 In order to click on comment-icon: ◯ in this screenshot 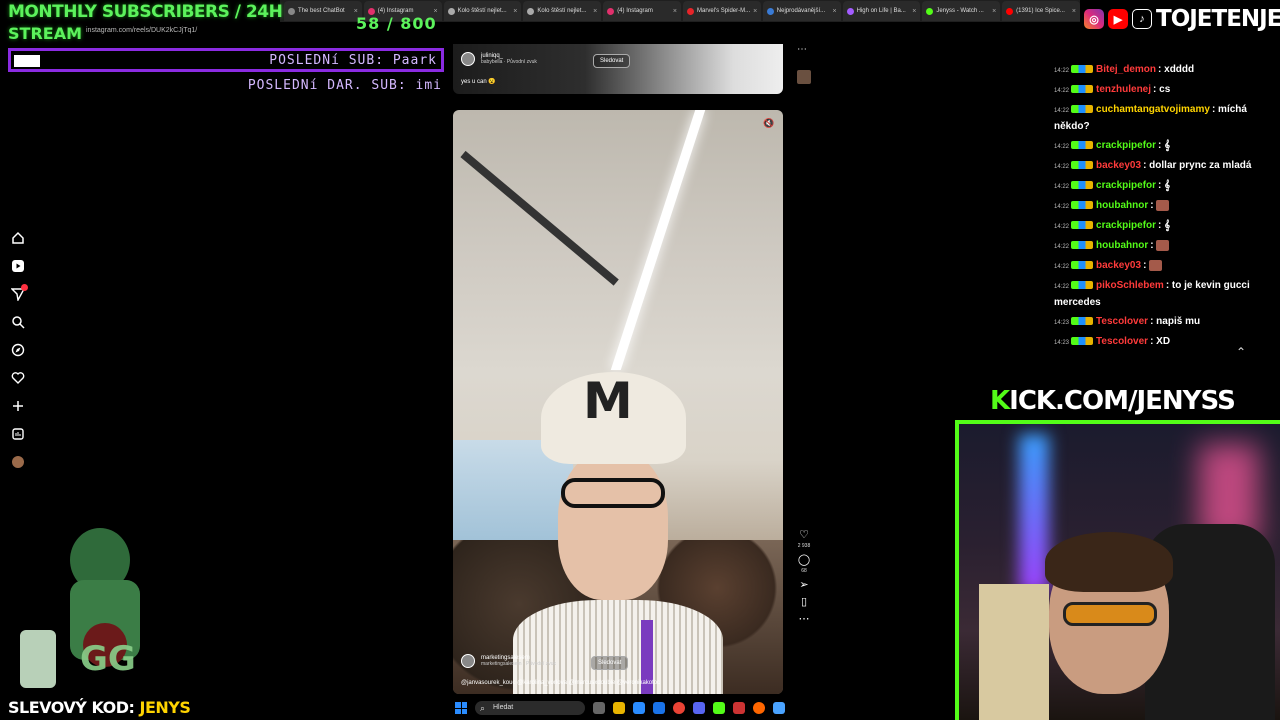, I will do `click(804, 559)`.